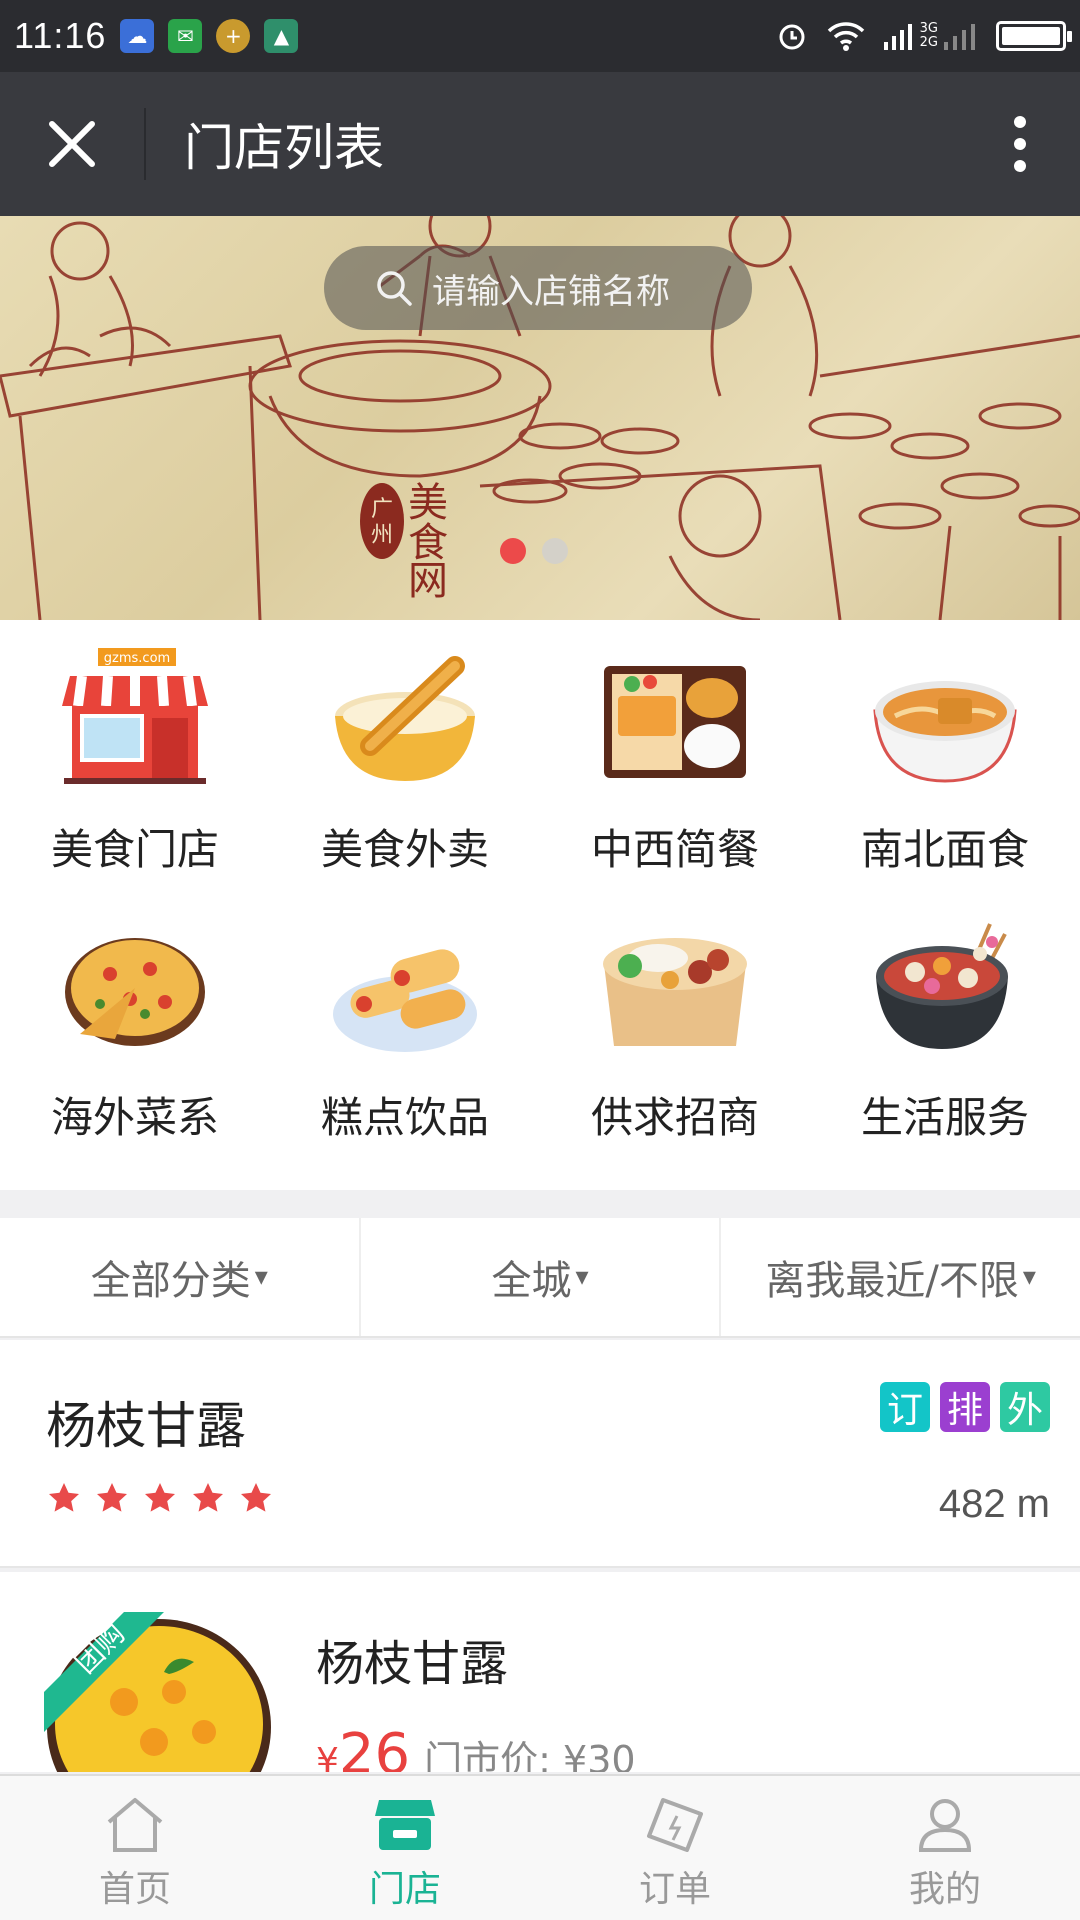 The height and width of the screenshot is (1920, 1080). Describe the element at coordinates (404, 1889) in the screenshot. I see `tab-label: 门店` at that location.